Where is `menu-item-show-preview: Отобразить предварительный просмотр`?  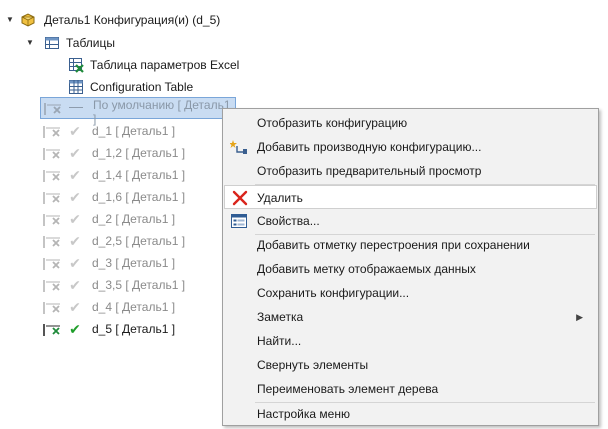
menu-item-show-preview: Отобразить предварительный просмотр is located at coordinates (410, 171).